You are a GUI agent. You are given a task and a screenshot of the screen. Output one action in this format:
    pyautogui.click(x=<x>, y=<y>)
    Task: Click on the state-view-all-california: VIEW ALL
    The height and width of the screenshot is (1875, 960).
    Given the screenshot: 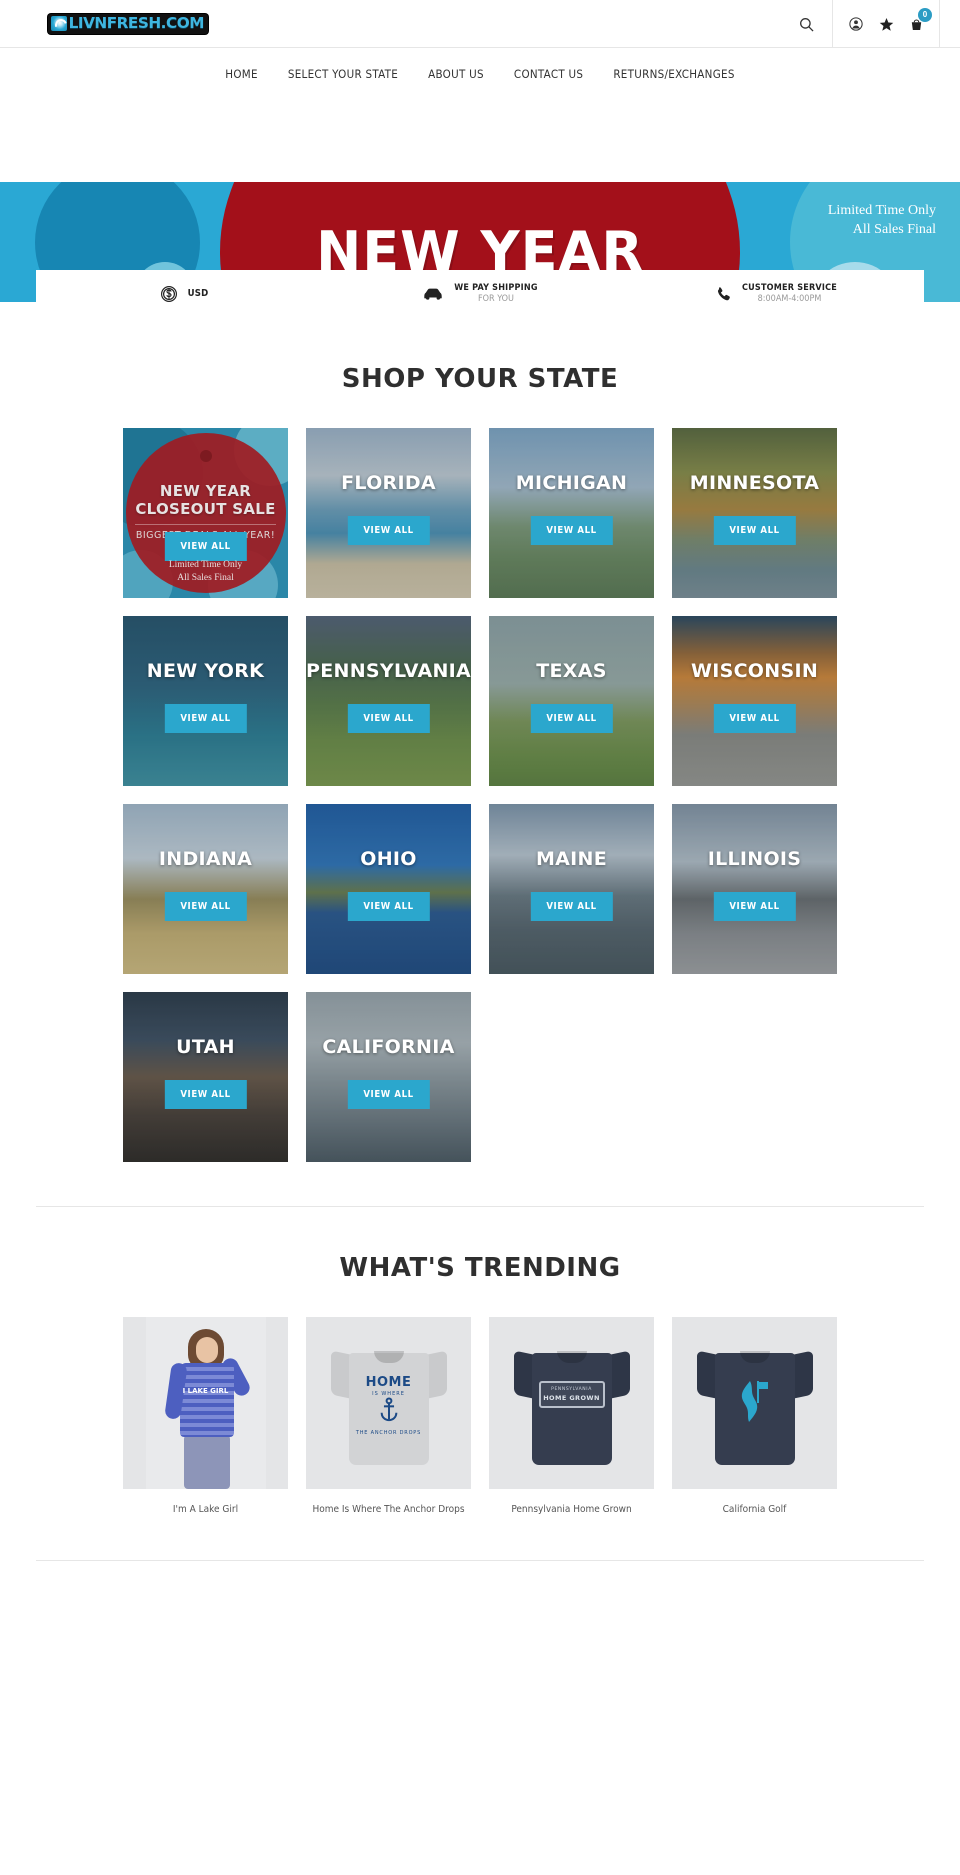 What is the action you would take?
    pyautogui.click(x=388, y=1094)
    